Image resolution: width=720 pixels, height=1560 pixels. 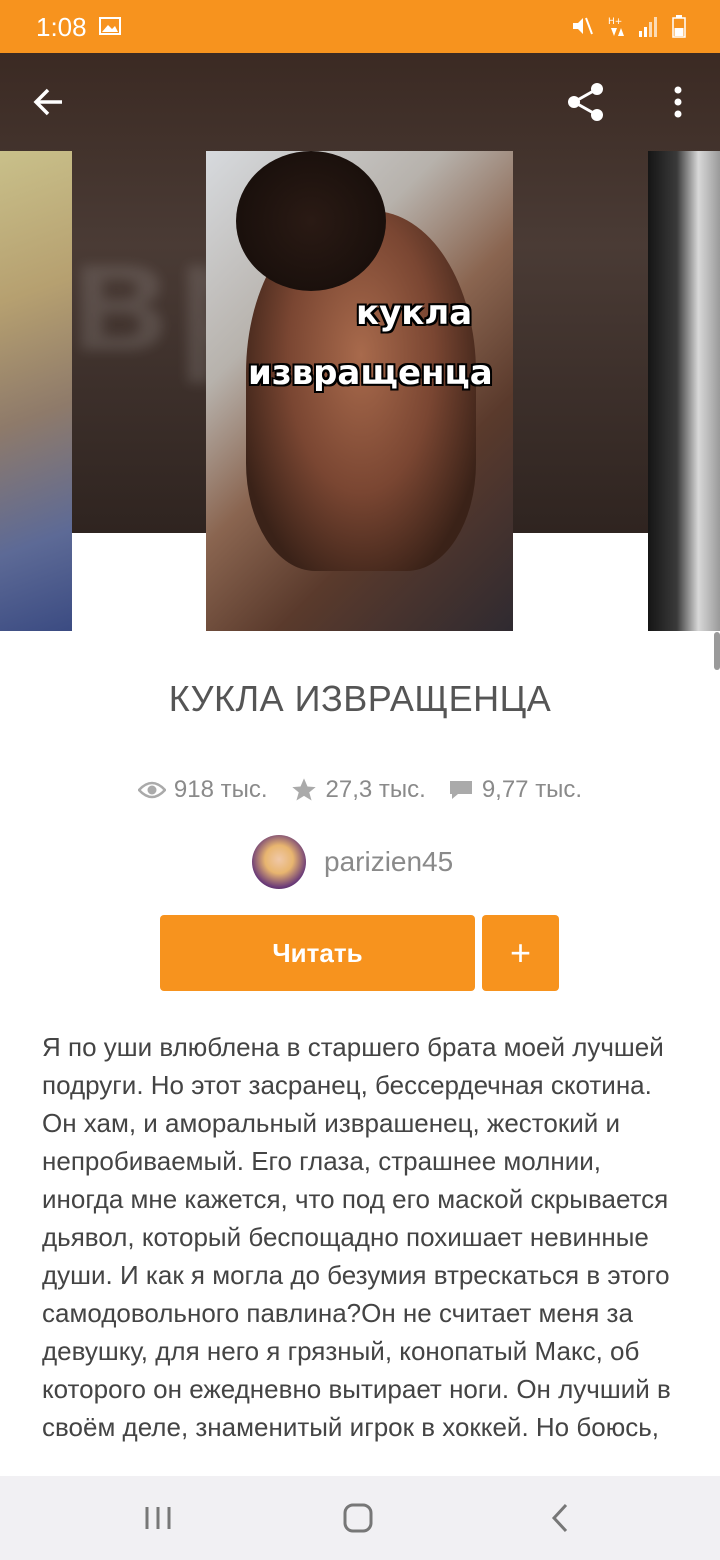 I want to click on author-link: parizien45, so click(x=352, y=862).